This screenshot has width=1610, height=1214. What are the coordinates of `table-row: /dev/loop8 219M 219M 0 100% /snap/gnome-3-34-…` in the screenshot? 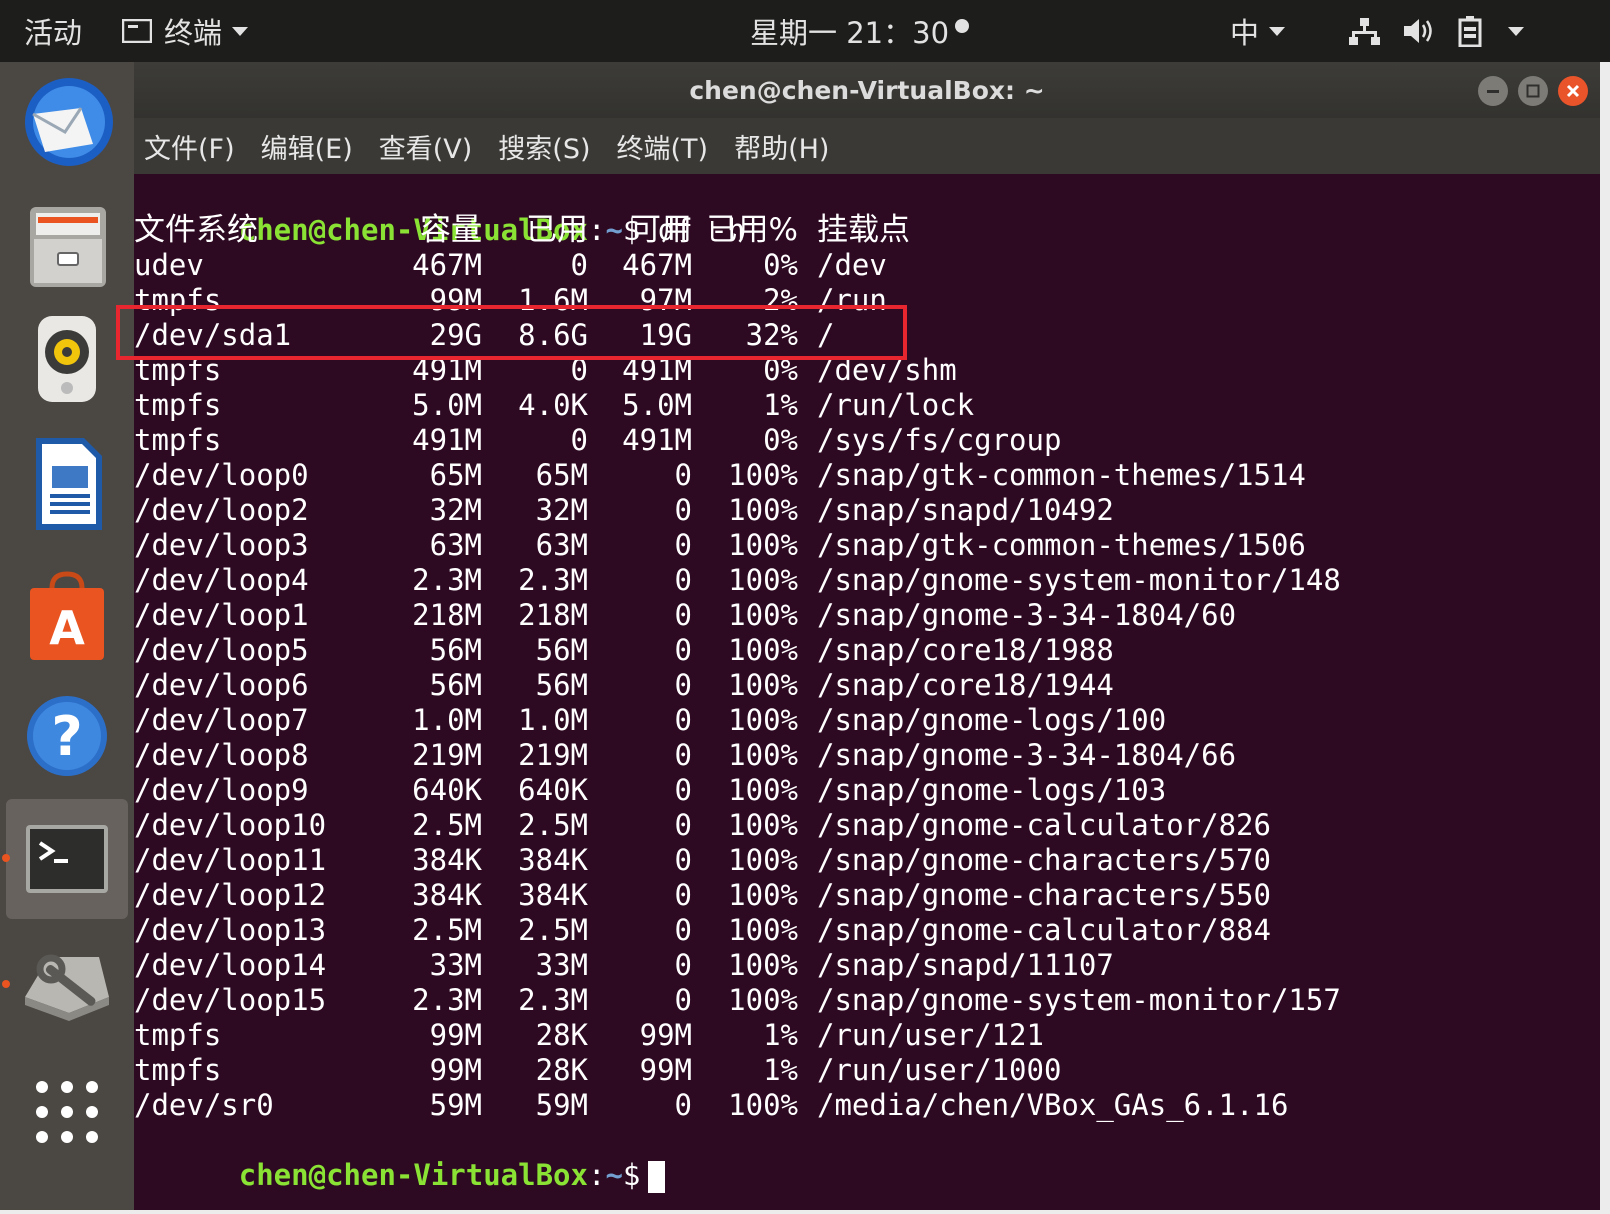 It's located at (844, 755).